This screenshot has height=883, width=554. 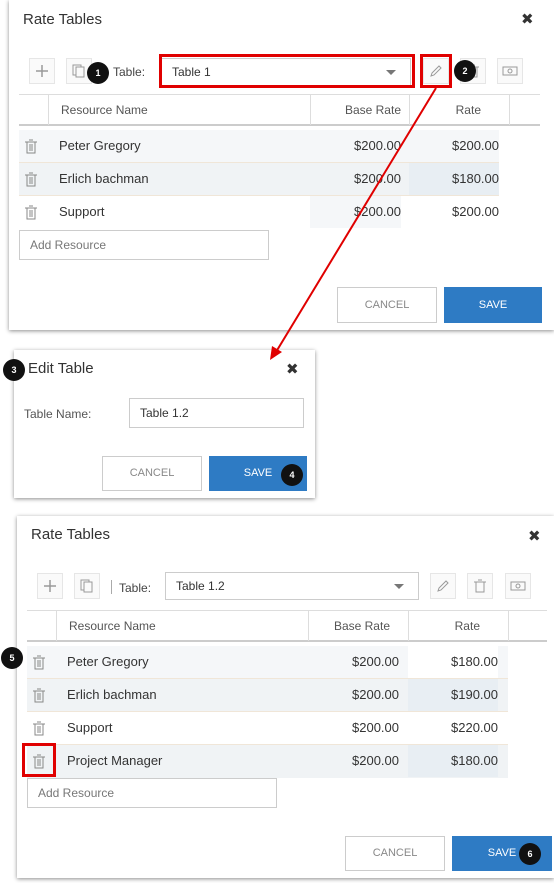 I want to click on step-badge-4: 4, so click(x=292, y=475).